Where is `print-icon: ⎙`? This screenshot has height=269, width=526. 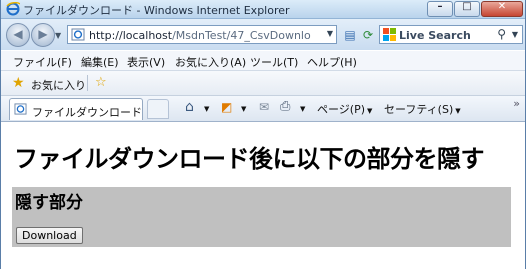 print-icon: ⎙ is located at coordinates (285, 106).